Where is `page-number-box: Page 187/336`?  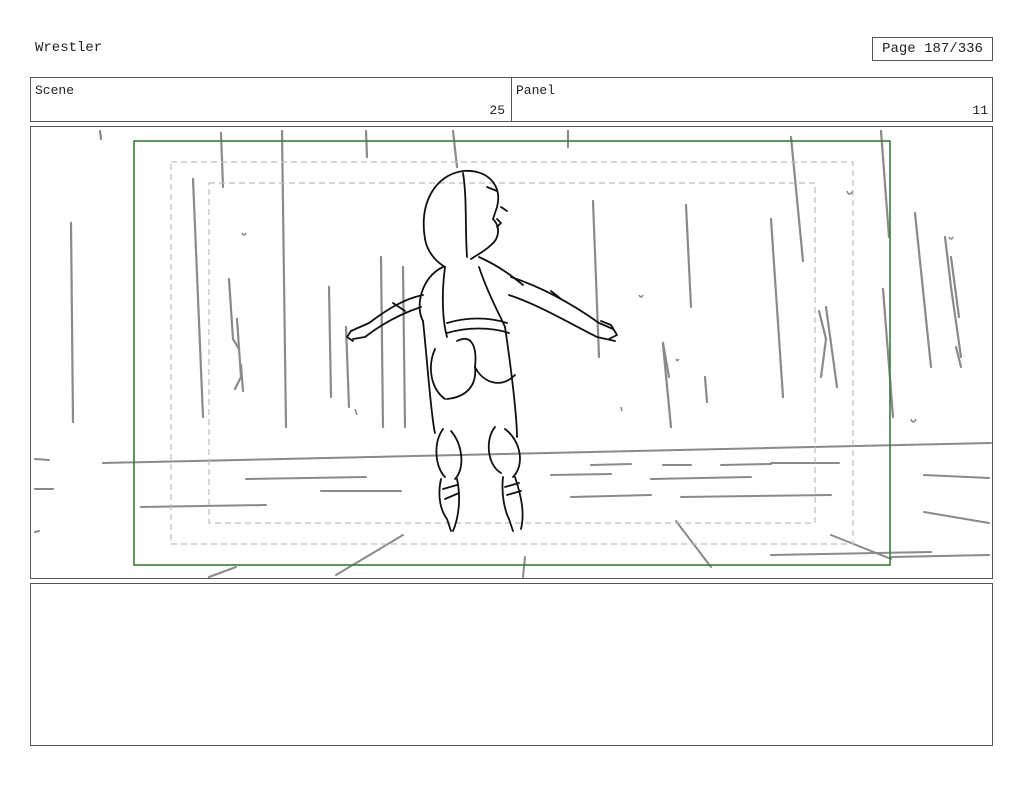 page-number-box: Page 187/336 is located at coordinates (932, 49).